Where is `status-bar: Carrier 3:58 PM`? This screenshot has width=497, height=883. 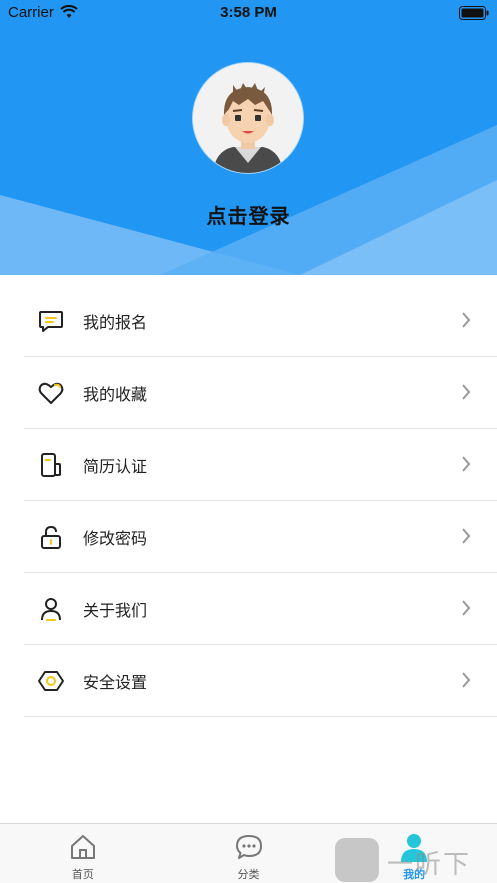 status-bar: Carrier 3:58 PM is located at coordinates (248, 13).